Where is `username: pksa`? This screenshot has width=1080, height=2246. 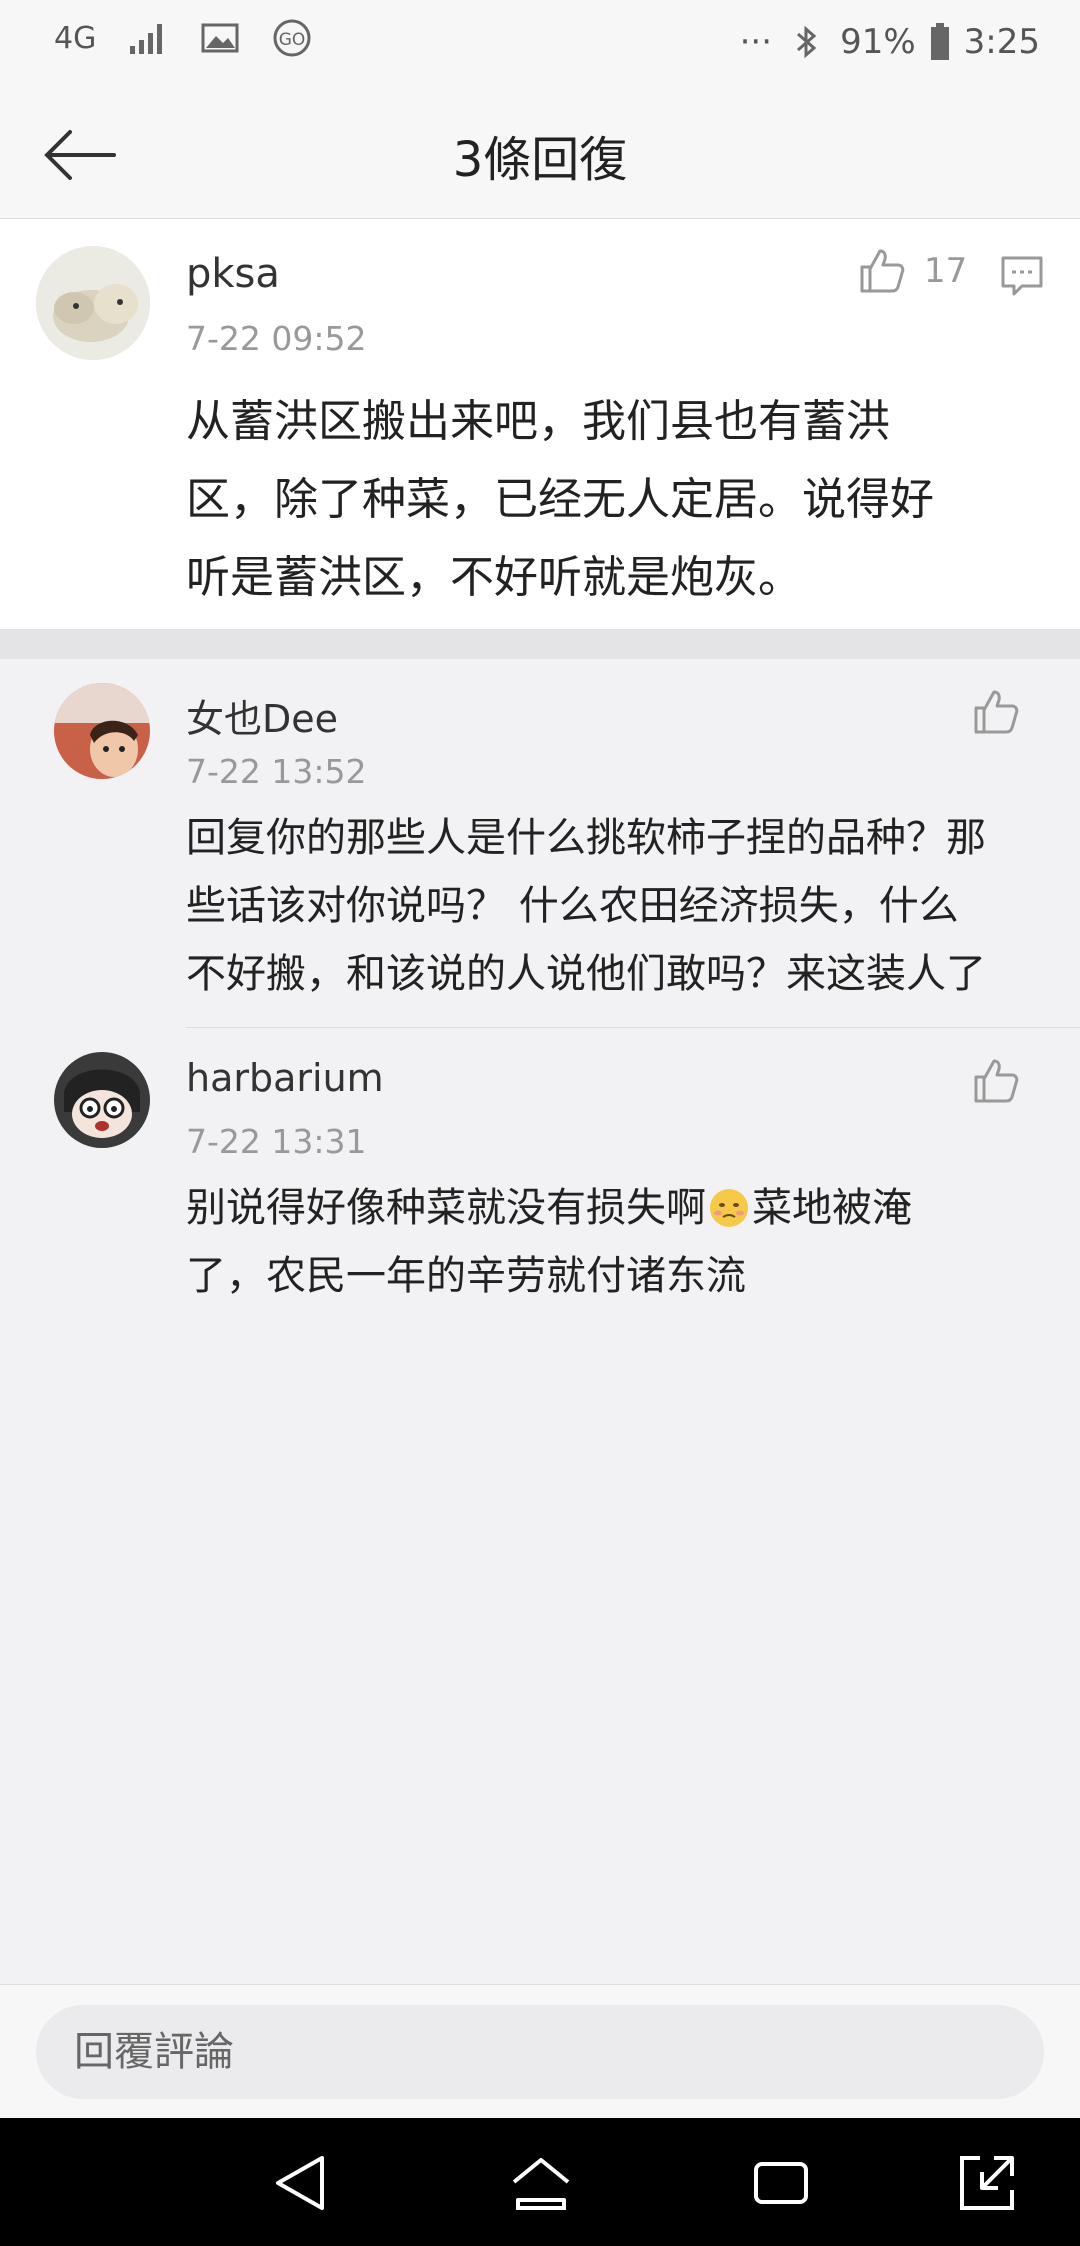 username: pksa is located at coordinates (233, 274).